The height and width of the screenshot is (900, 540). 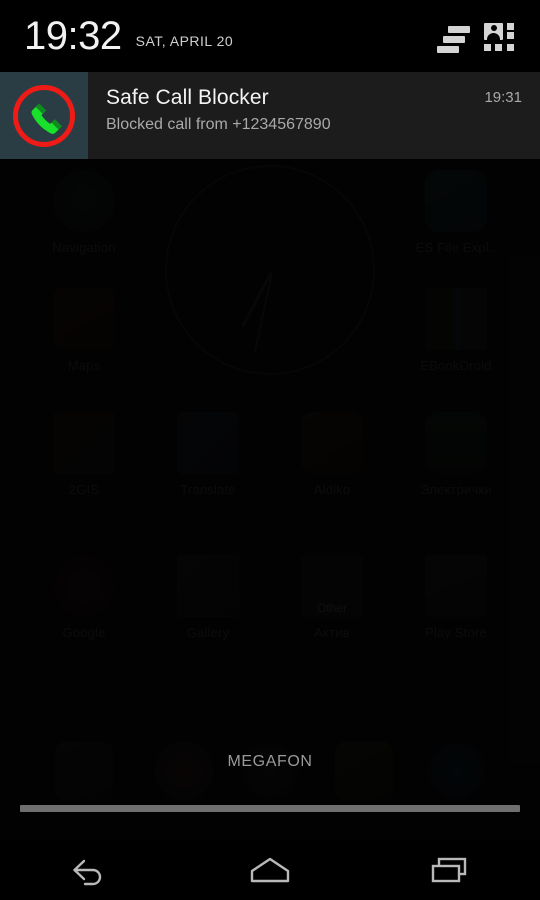 I want to click on clear-bar-middle, so click(x=454, y=39).